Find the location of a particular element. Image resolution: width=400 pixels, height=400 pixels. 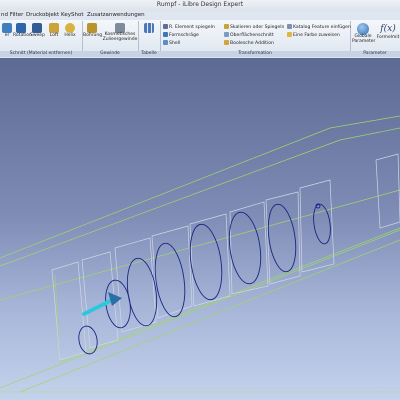

catalog-feature-button: Katalog Feature einfügen is located at coordinates (319, 27).